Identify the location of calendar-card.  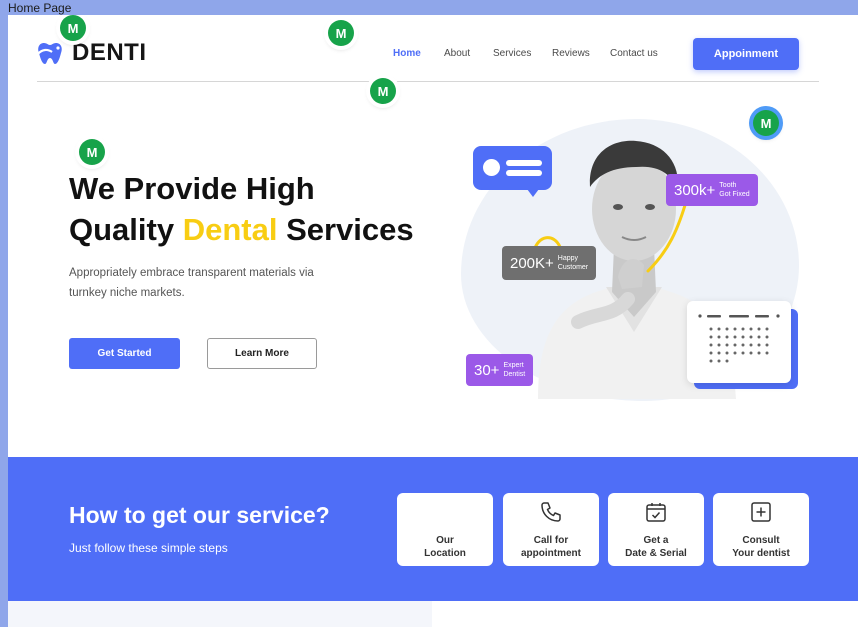
(739, 342).